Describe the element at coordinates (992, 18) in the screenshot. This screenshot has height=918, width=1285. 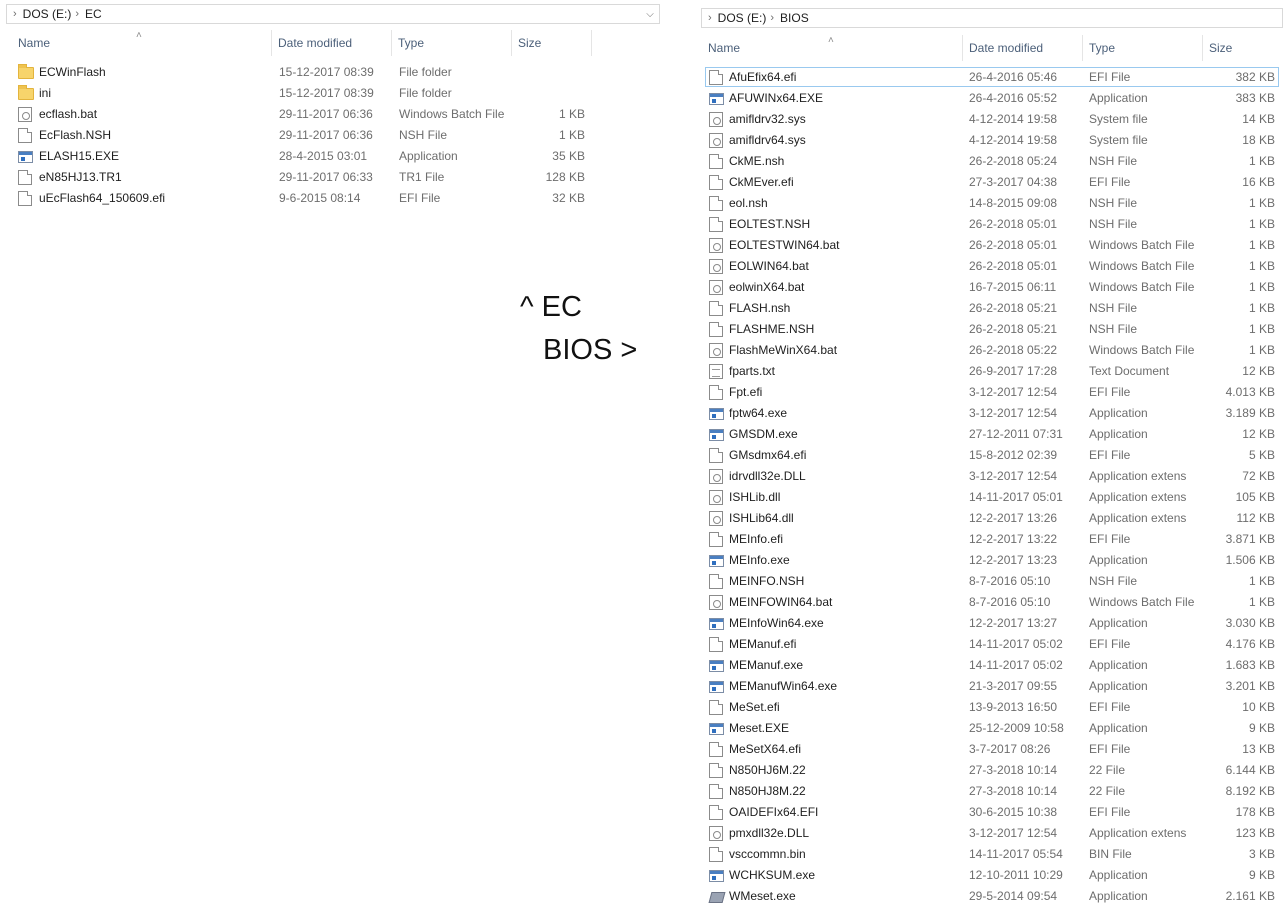
I see `address-bar: › DOS (E:) › BIOS` at that location.